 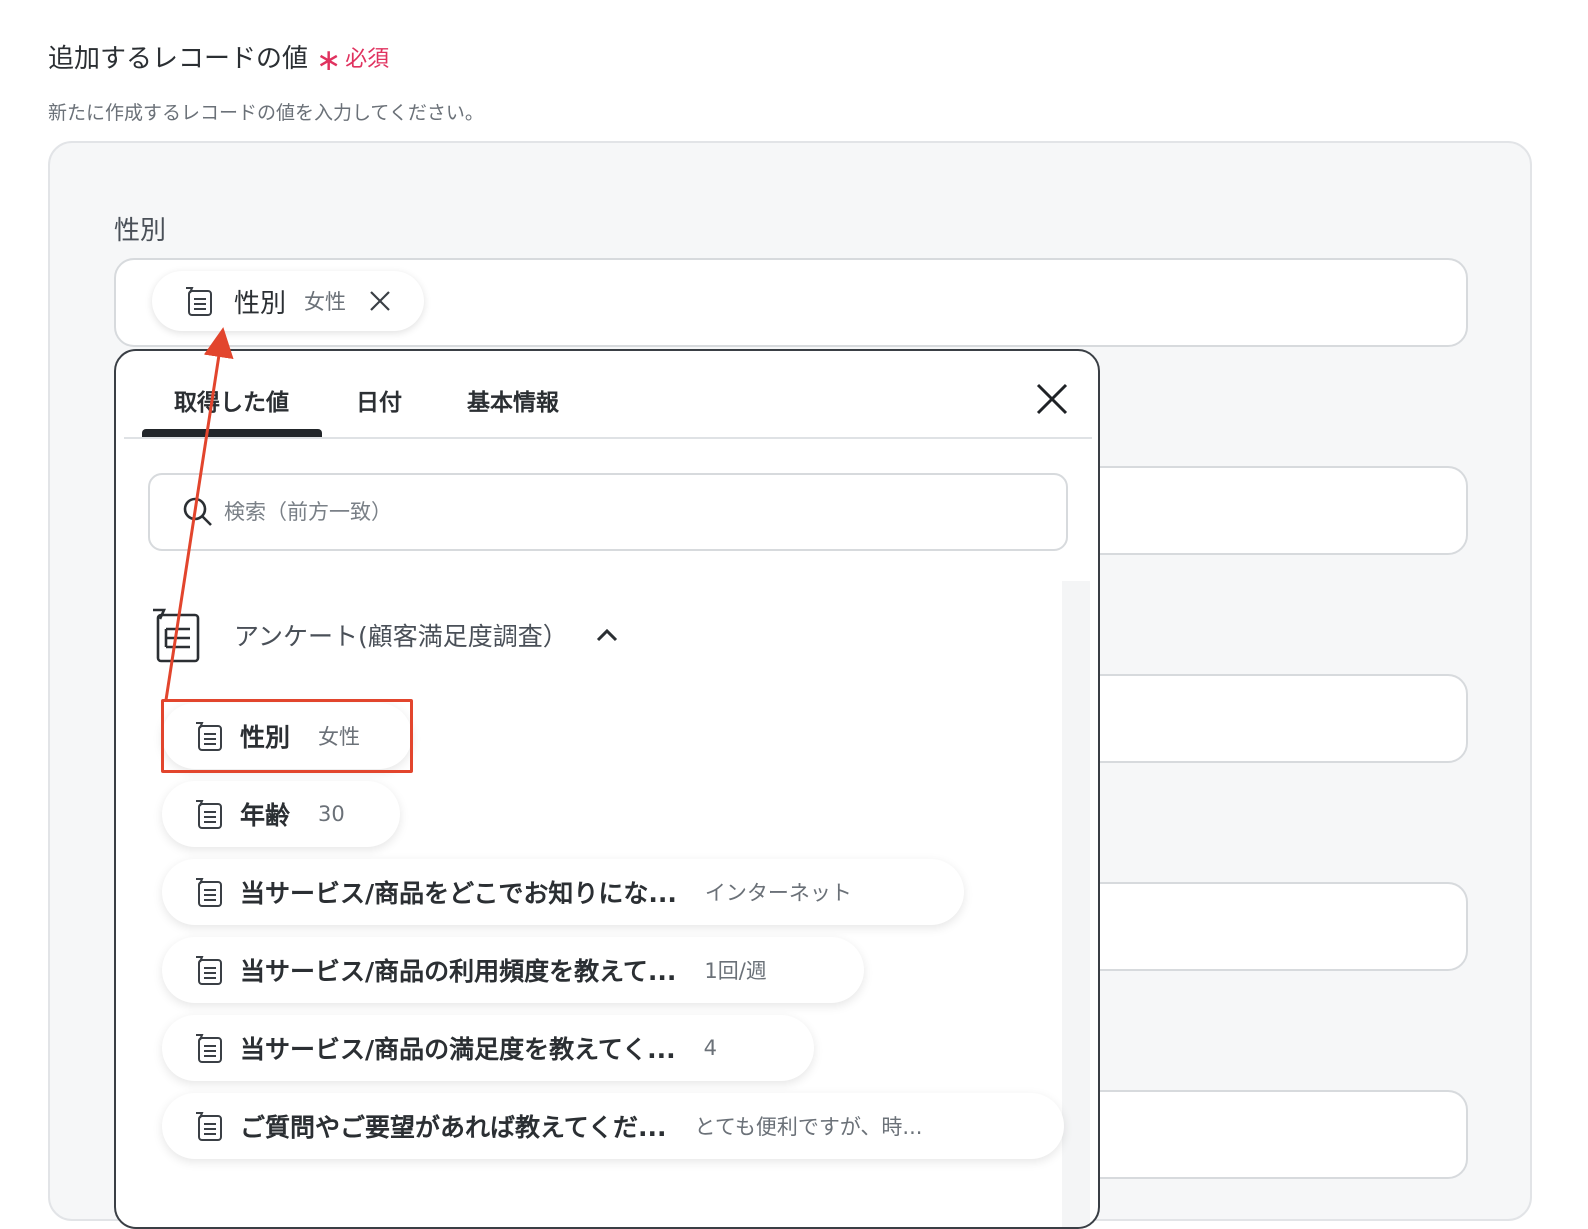 What do you see at coordinates (331, 814) in the screenshot?
I see `item-value: 30` at bounding box center [331, 814].